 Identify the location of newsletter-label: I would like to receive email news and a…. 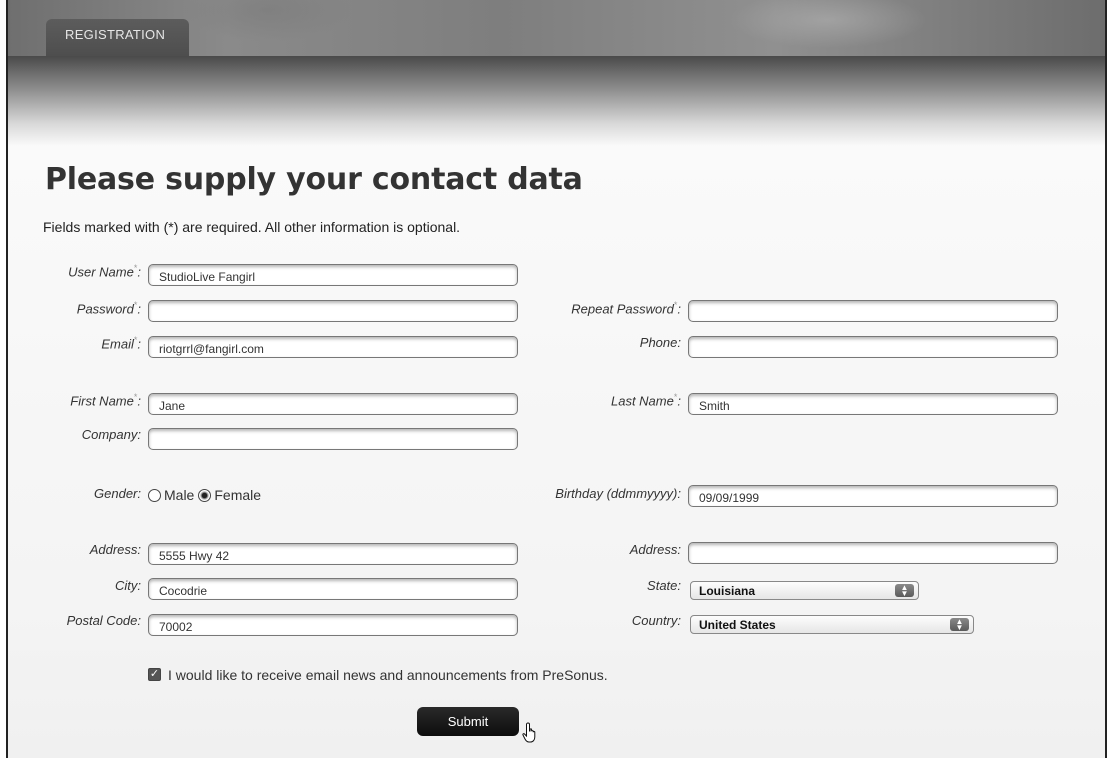
(388, 675).